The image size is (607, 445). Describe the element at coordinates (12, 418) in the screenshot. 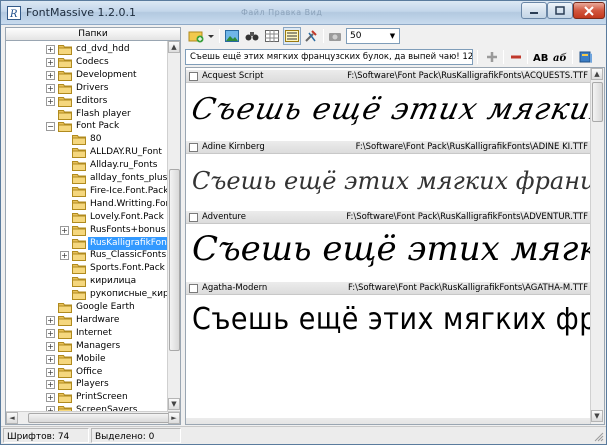

I see `scroll-left-arrow: ◄` at that location.